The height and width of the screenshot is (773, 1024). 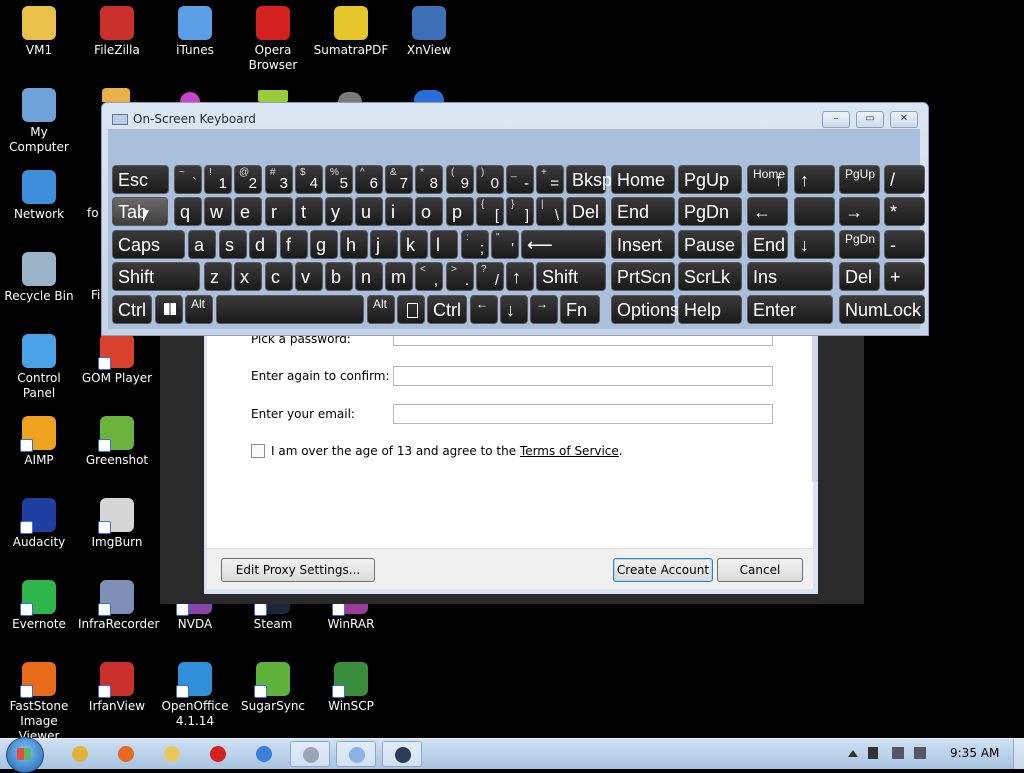 I want to click on desktop-icon-imgburn: ImgBurn, so click(x=117, y=521).